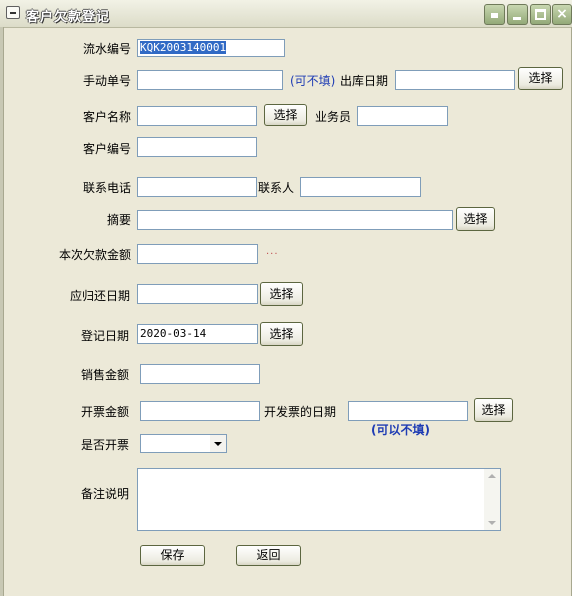 Image resolution: width=572 pixels, height=596 pixels. What do you see at coordinates (200, 374) in the screenshot?
I see `sales-amount-field` at bounding box center [200, 374].